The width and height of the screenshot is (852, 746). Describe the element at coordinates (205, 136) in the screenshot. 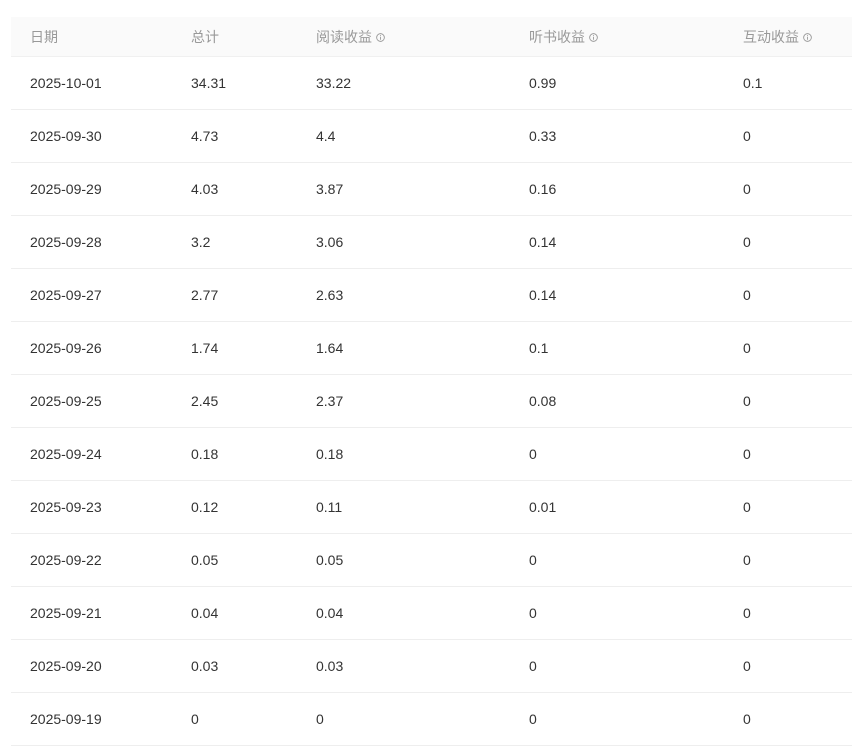

I see `cell-total: 4.73` at that location.